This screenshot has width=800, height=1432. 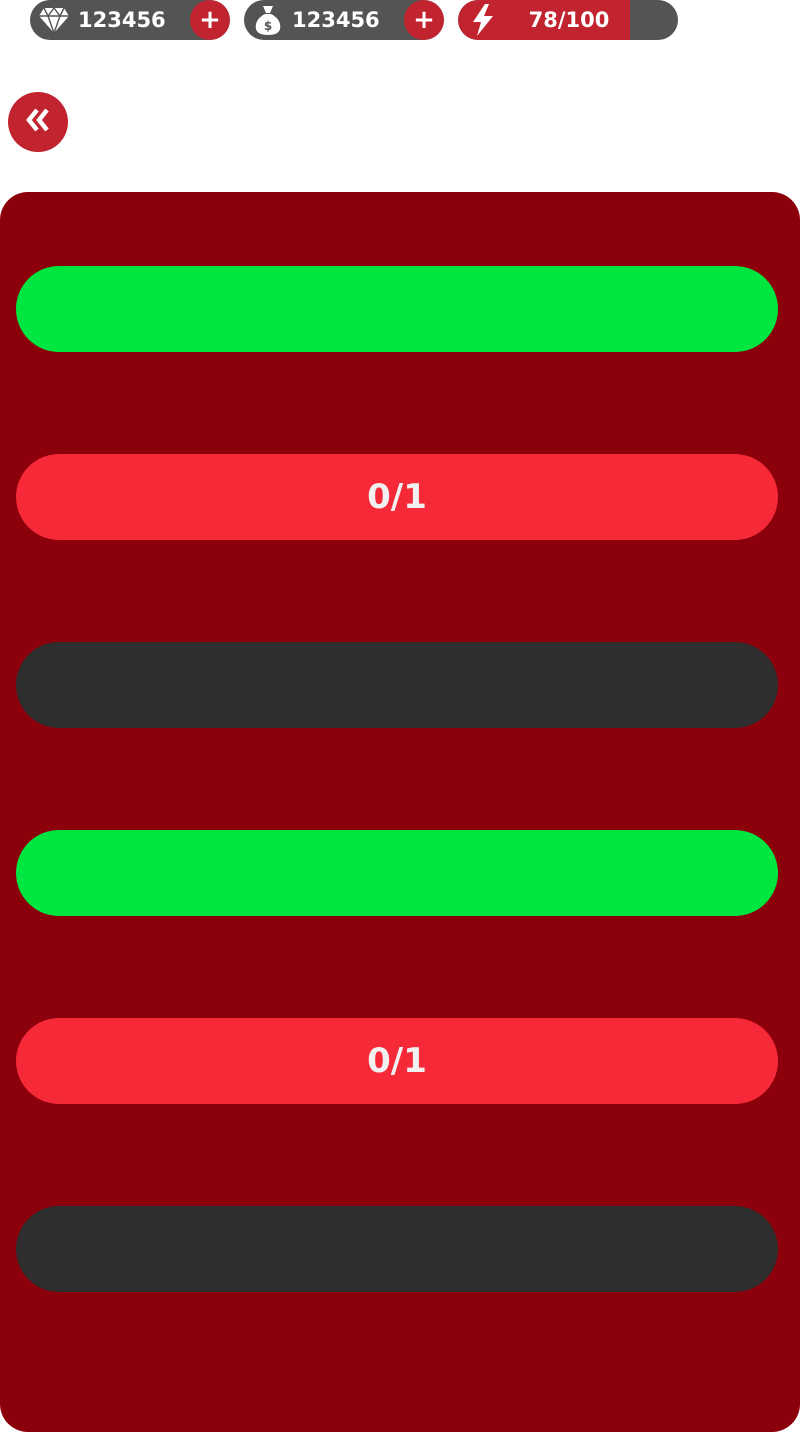 I want to click on gems-counter: 123456 +, so click(x=130, y=20).